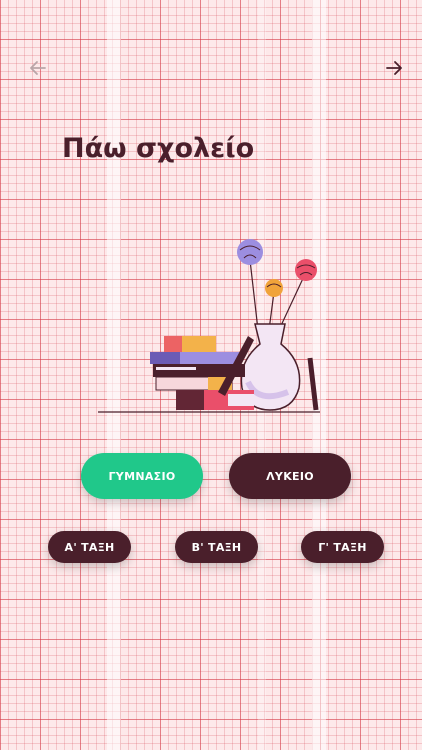 This screenshot has height=750, width=422. I want to click on class-c-button: Γ' ΤΑΞΗ, so click(342, 547).